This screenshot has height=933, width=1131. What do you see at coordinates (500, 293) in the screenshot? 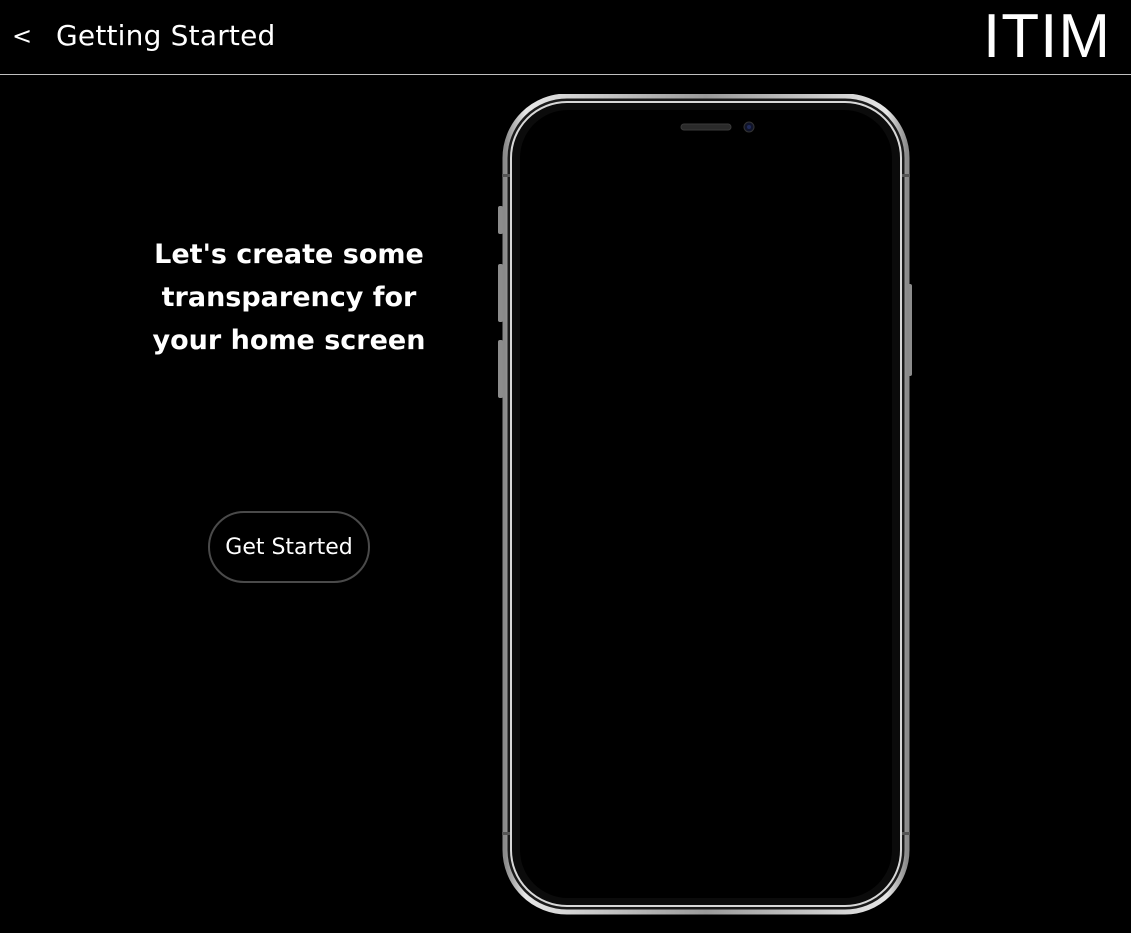
I see `volume-up-button` at bounding box center [500, 293].